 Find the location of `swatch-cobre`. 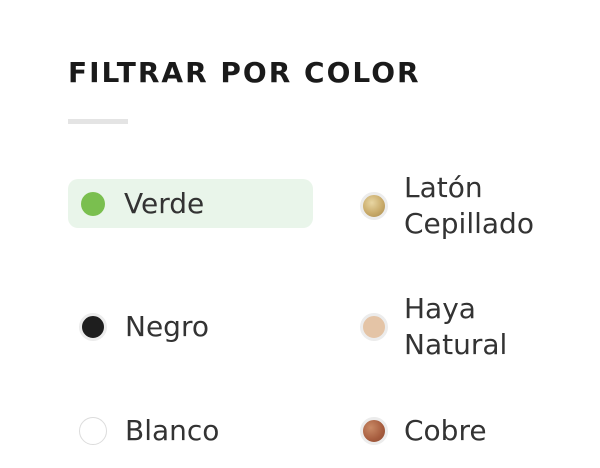

swatch-cobre is located at coordinates (374, 431).